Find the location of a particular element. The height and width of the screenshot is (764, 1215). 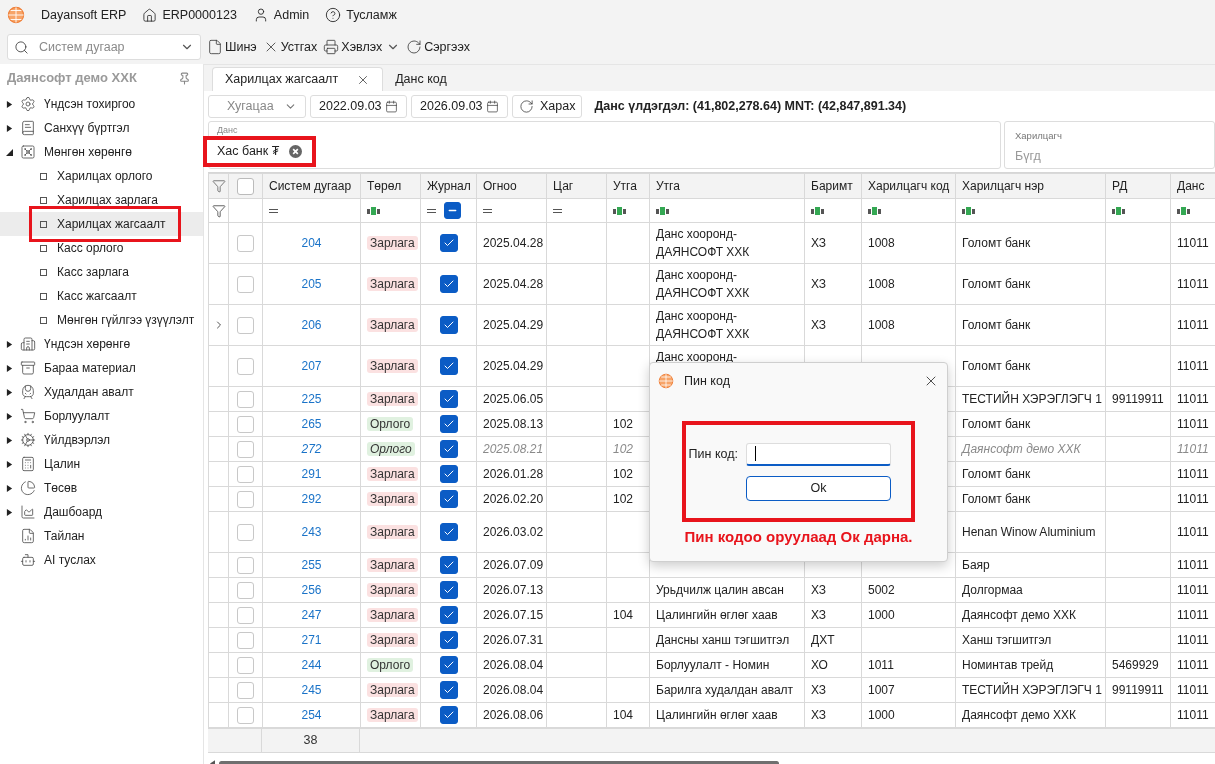

select-all-checkbox is located at coordinates (245, 186).